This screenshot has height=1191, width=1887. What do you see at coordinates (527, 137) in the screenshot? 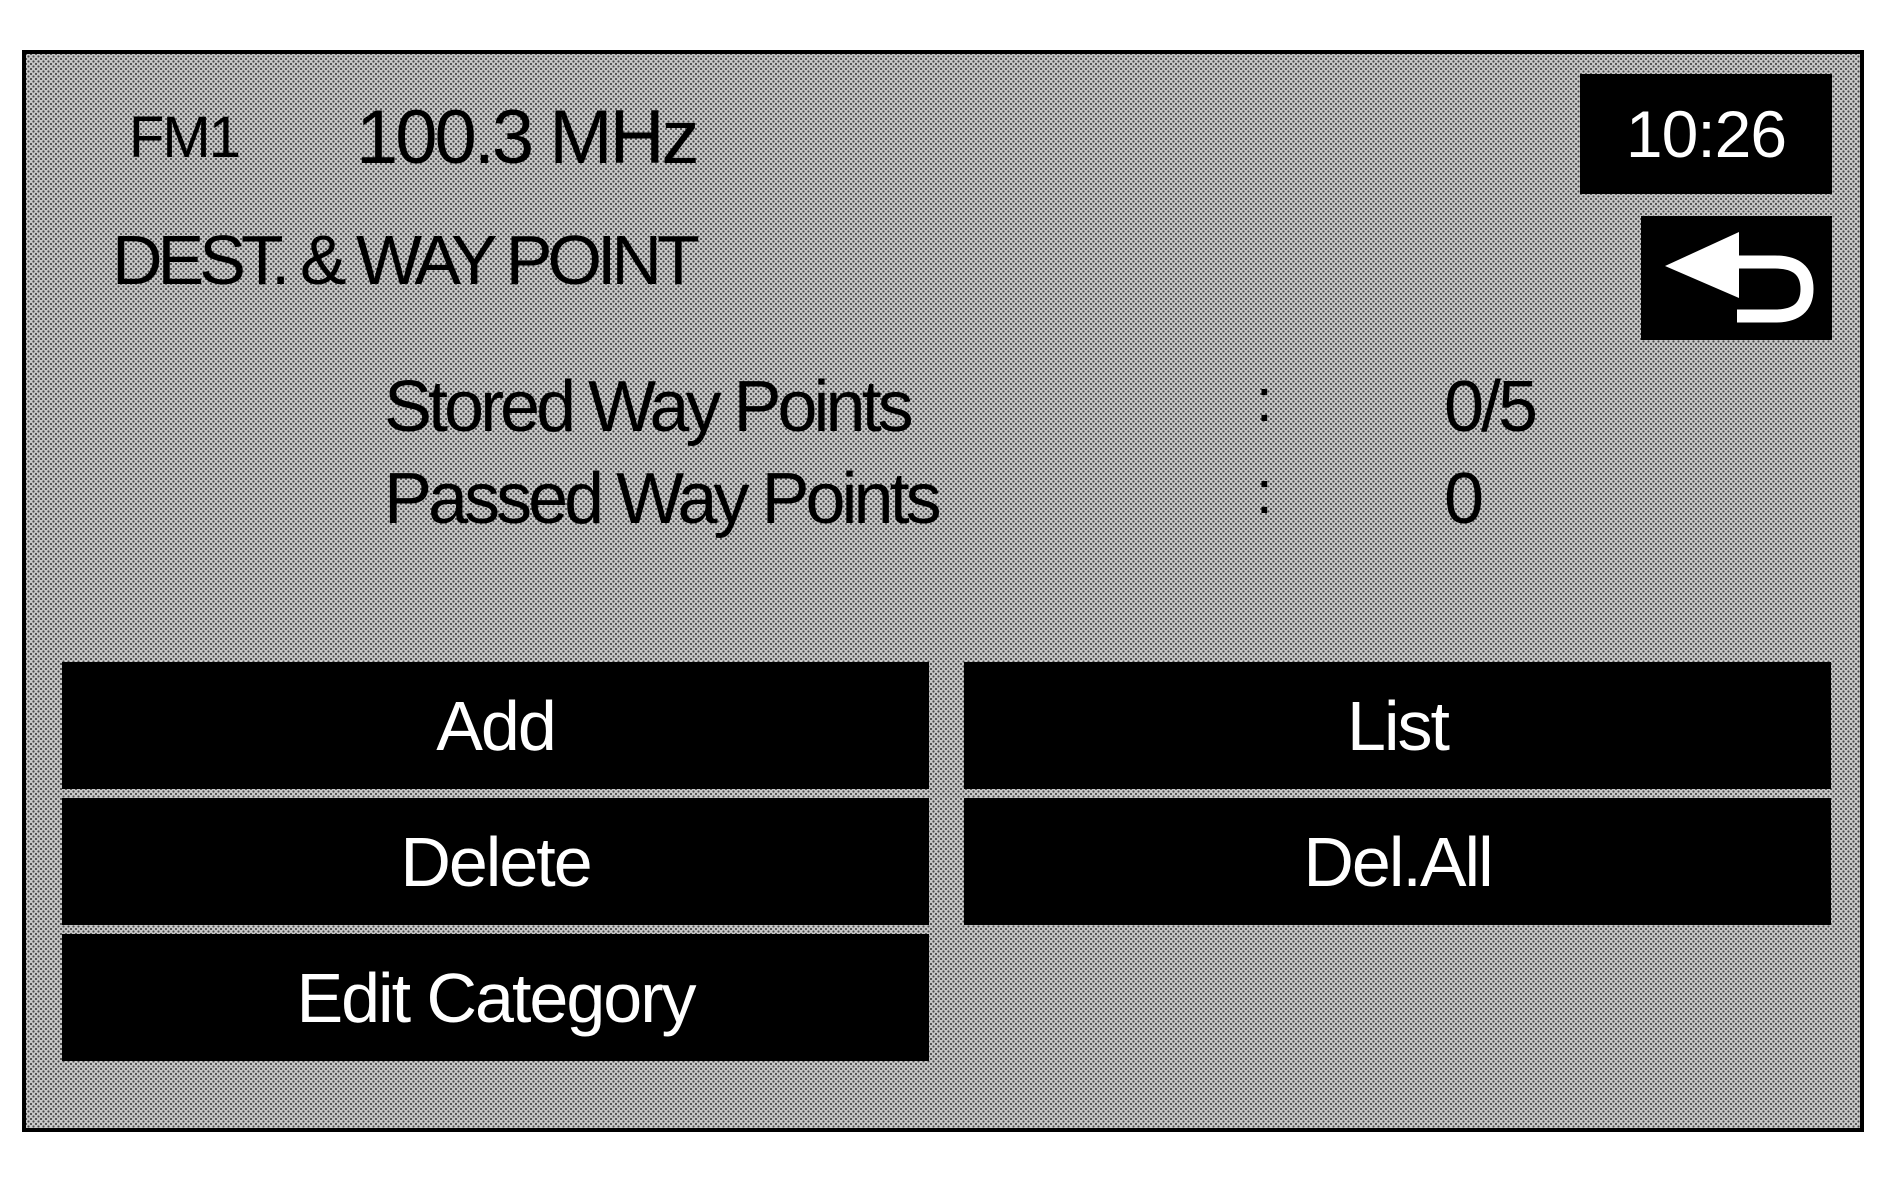
I see `radio-frequency: 100.3 MHz` at bounding box center [527, 137].